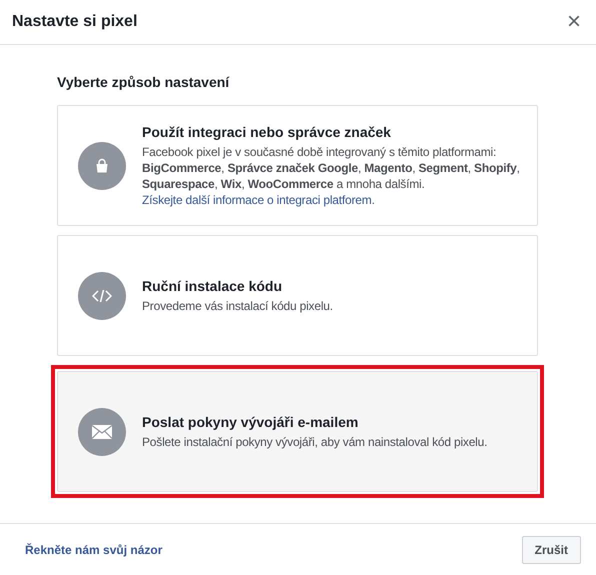  I want to click on envelope-icon, so click(102, 431).